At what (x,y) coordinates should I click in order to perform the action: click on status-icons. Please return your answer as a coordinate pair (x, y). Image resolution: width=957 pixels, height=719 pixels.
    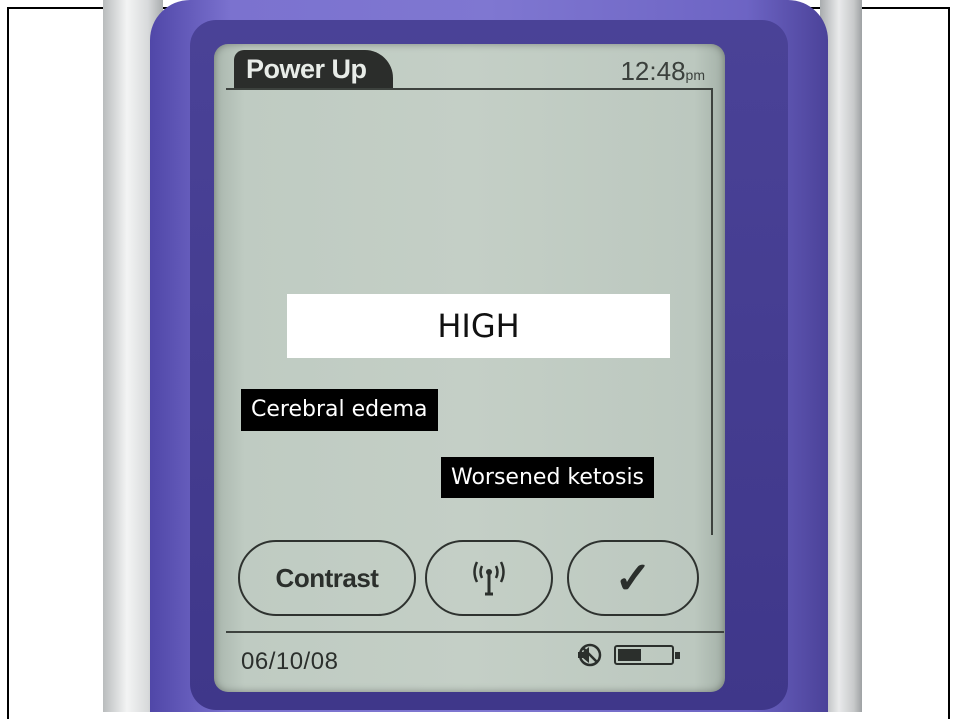
    Looking at the image, I should click on (627, 655).